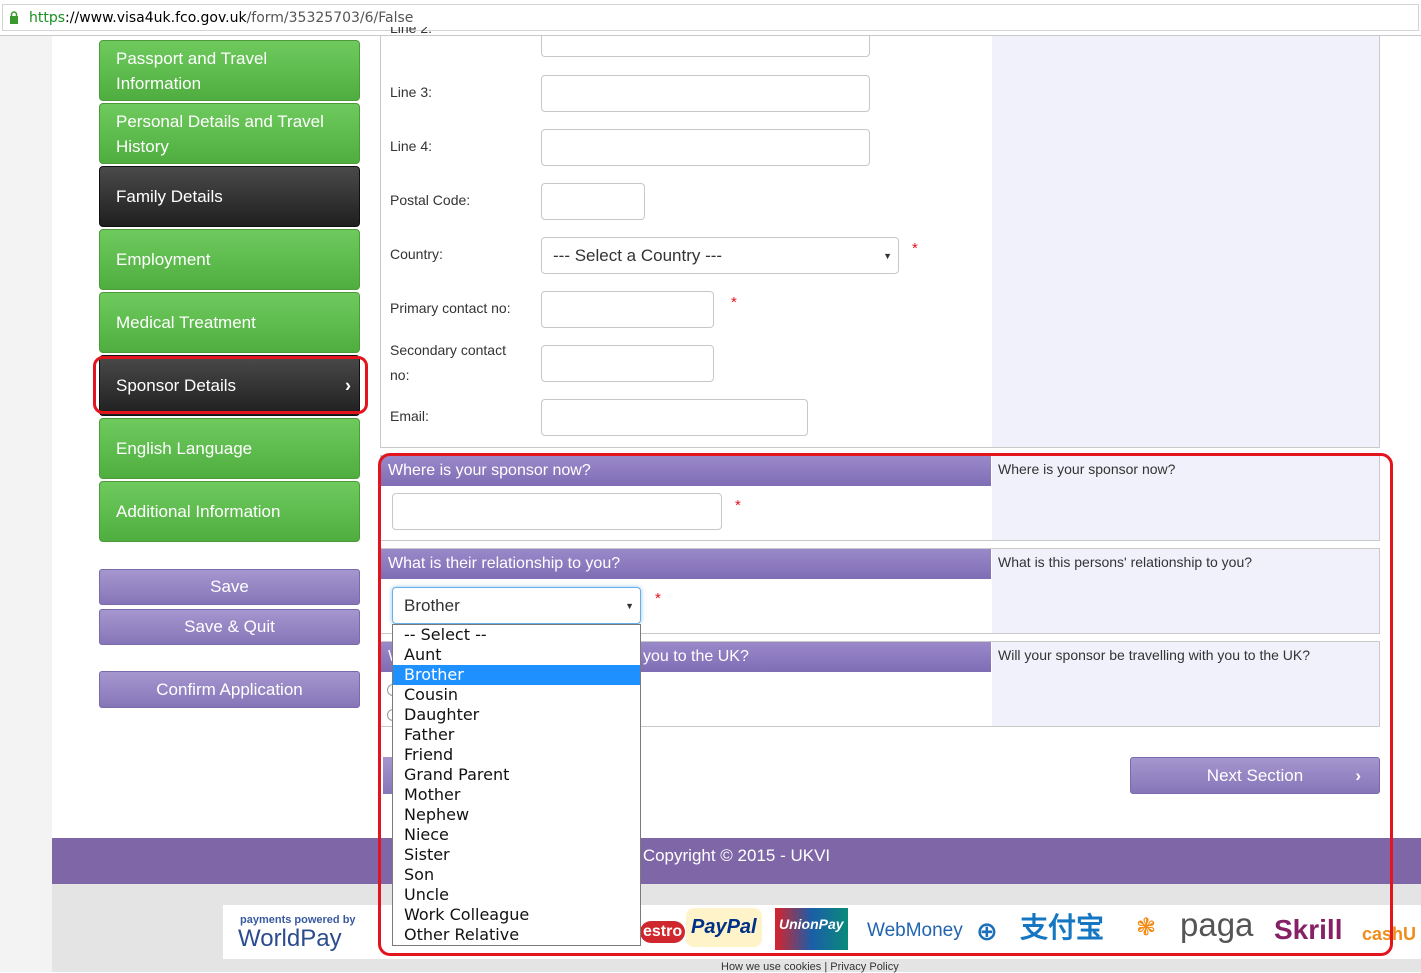  I want to click on sidebar-item-passport: Passport and Travel Information, so click(229, 70).